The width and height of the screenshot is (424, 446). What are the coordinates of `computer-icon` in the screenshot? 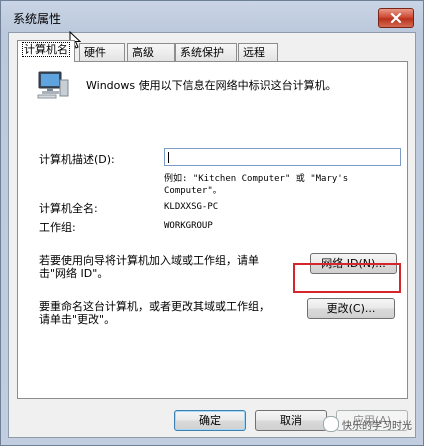 It's located at (53, 85).